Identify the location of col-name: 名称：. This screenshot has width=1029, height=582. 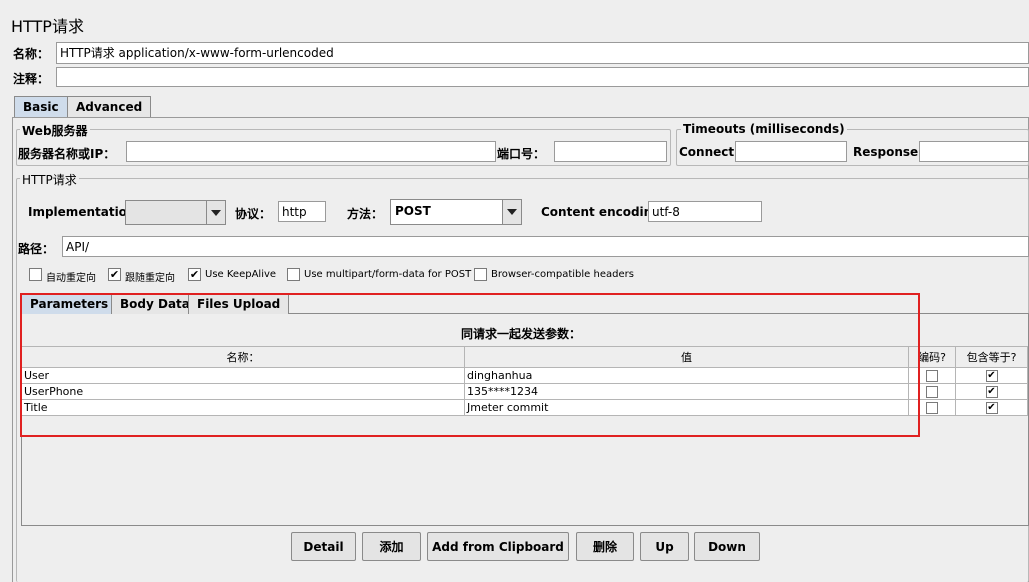
(243, 357).